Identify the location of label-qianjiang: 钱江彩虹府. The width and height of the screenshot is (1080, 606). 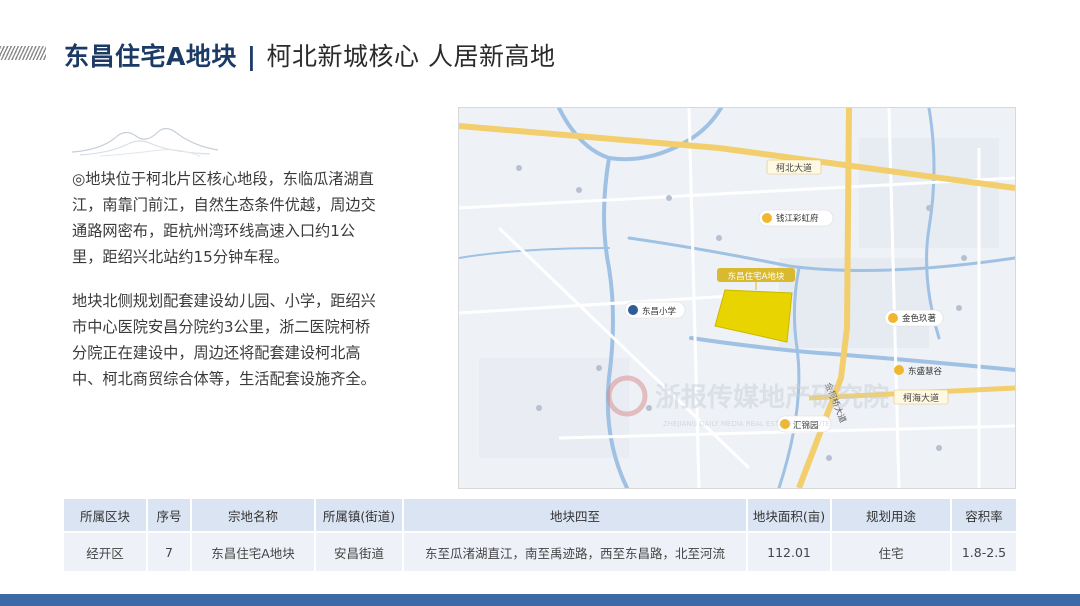
(797, 218).